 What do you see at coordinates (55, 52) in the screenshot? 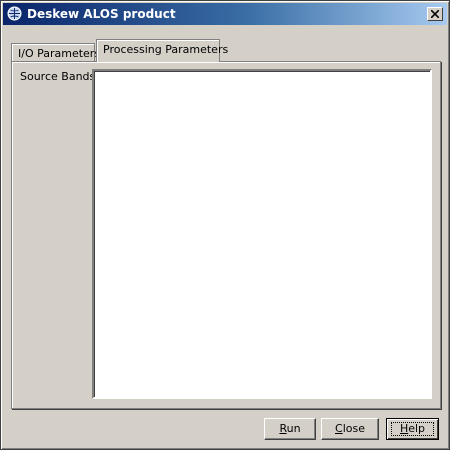
I see `tab-io-parameters: I/O Parameters` at bounding box center [55, 52].